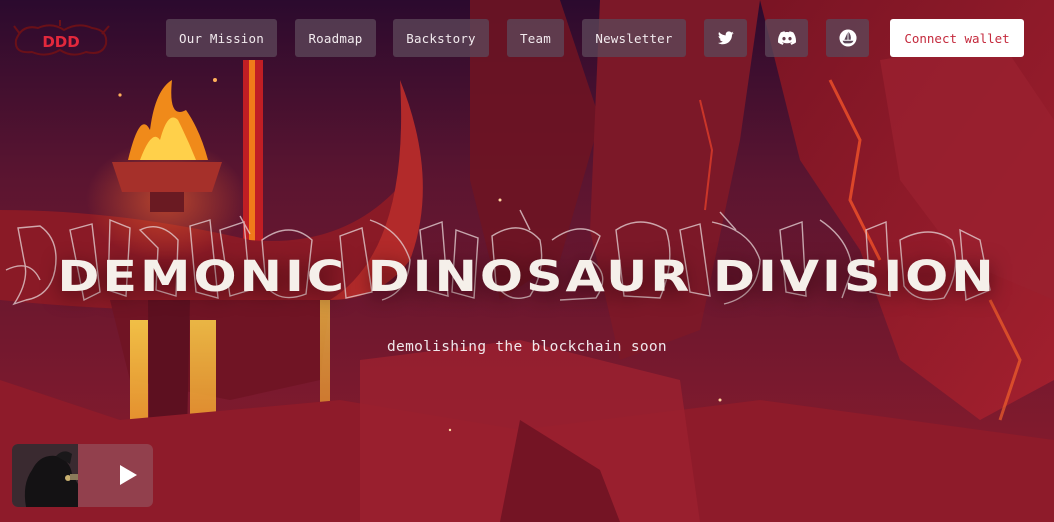 This screenshot has height=522, width=1054. Describe the element at coordinates (82, 475) in the screenshot. I see `video-player` at that location.